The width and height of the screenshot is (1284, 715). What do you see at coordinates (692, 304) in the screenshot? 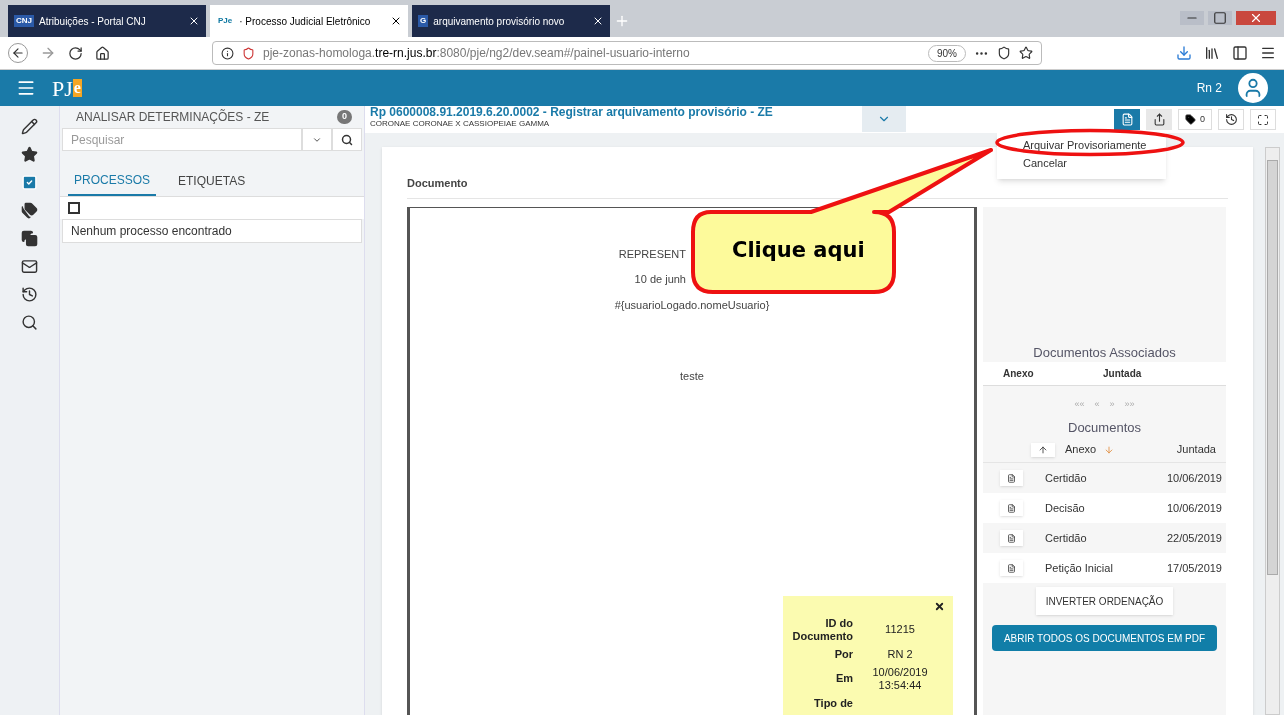
I see `document-line: #{usuarioLogado.nomeUsuario}` at bounding box center [692, 304].